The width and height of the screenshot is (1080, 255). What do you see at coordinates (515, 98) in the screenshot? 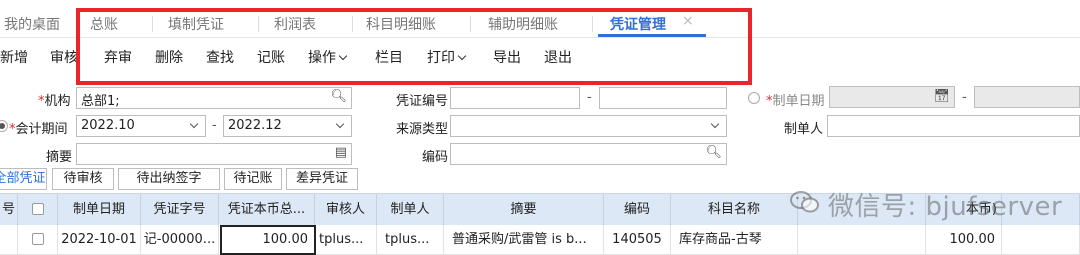
I see `voucher-no-from-input` at bounding box center [515, 98].